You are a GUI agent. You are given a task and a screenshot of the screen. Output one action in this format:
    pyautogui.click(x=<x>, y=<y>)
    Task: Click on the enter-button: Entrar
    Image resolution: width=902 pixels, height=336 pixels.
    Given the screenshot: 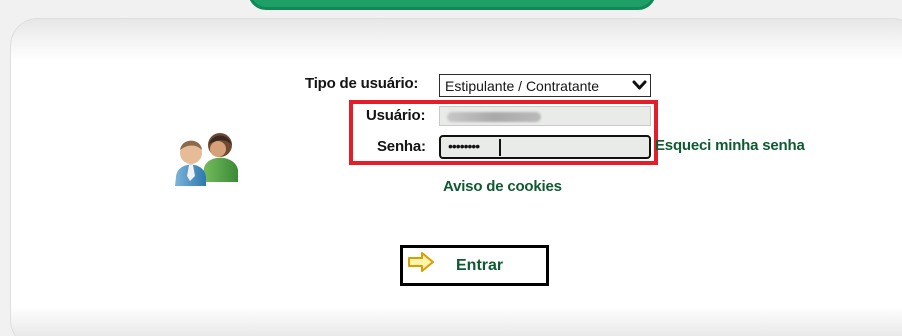 What is the action you would take?
    pyautogui.click(x=474, y=265)
    